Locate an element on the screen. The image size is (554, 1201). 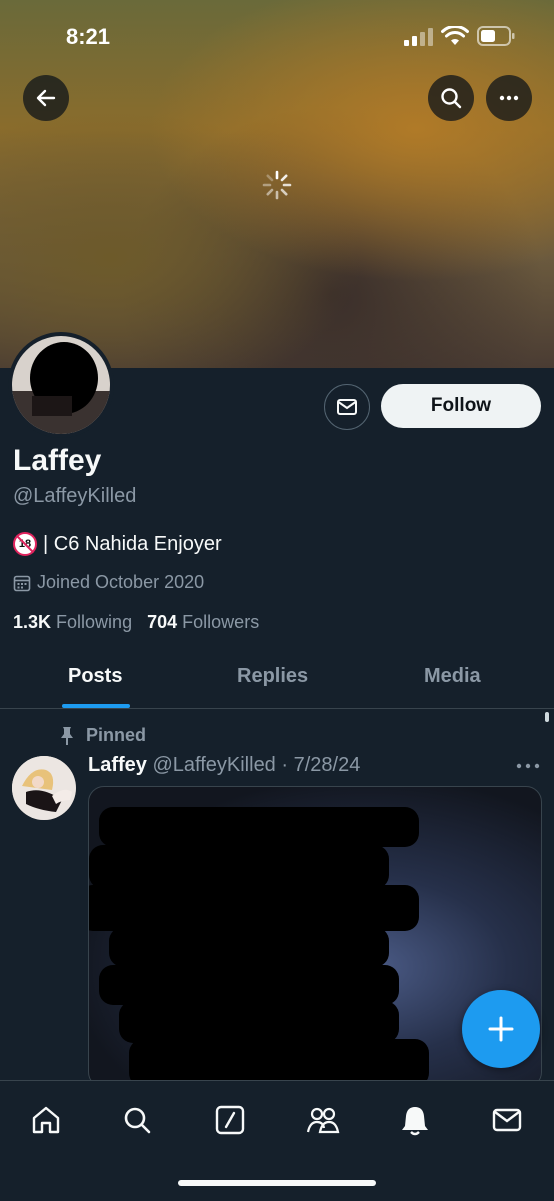
profile-bio: 18 | C6 Nahida Enjoyer is located at coordinates (117, 544).